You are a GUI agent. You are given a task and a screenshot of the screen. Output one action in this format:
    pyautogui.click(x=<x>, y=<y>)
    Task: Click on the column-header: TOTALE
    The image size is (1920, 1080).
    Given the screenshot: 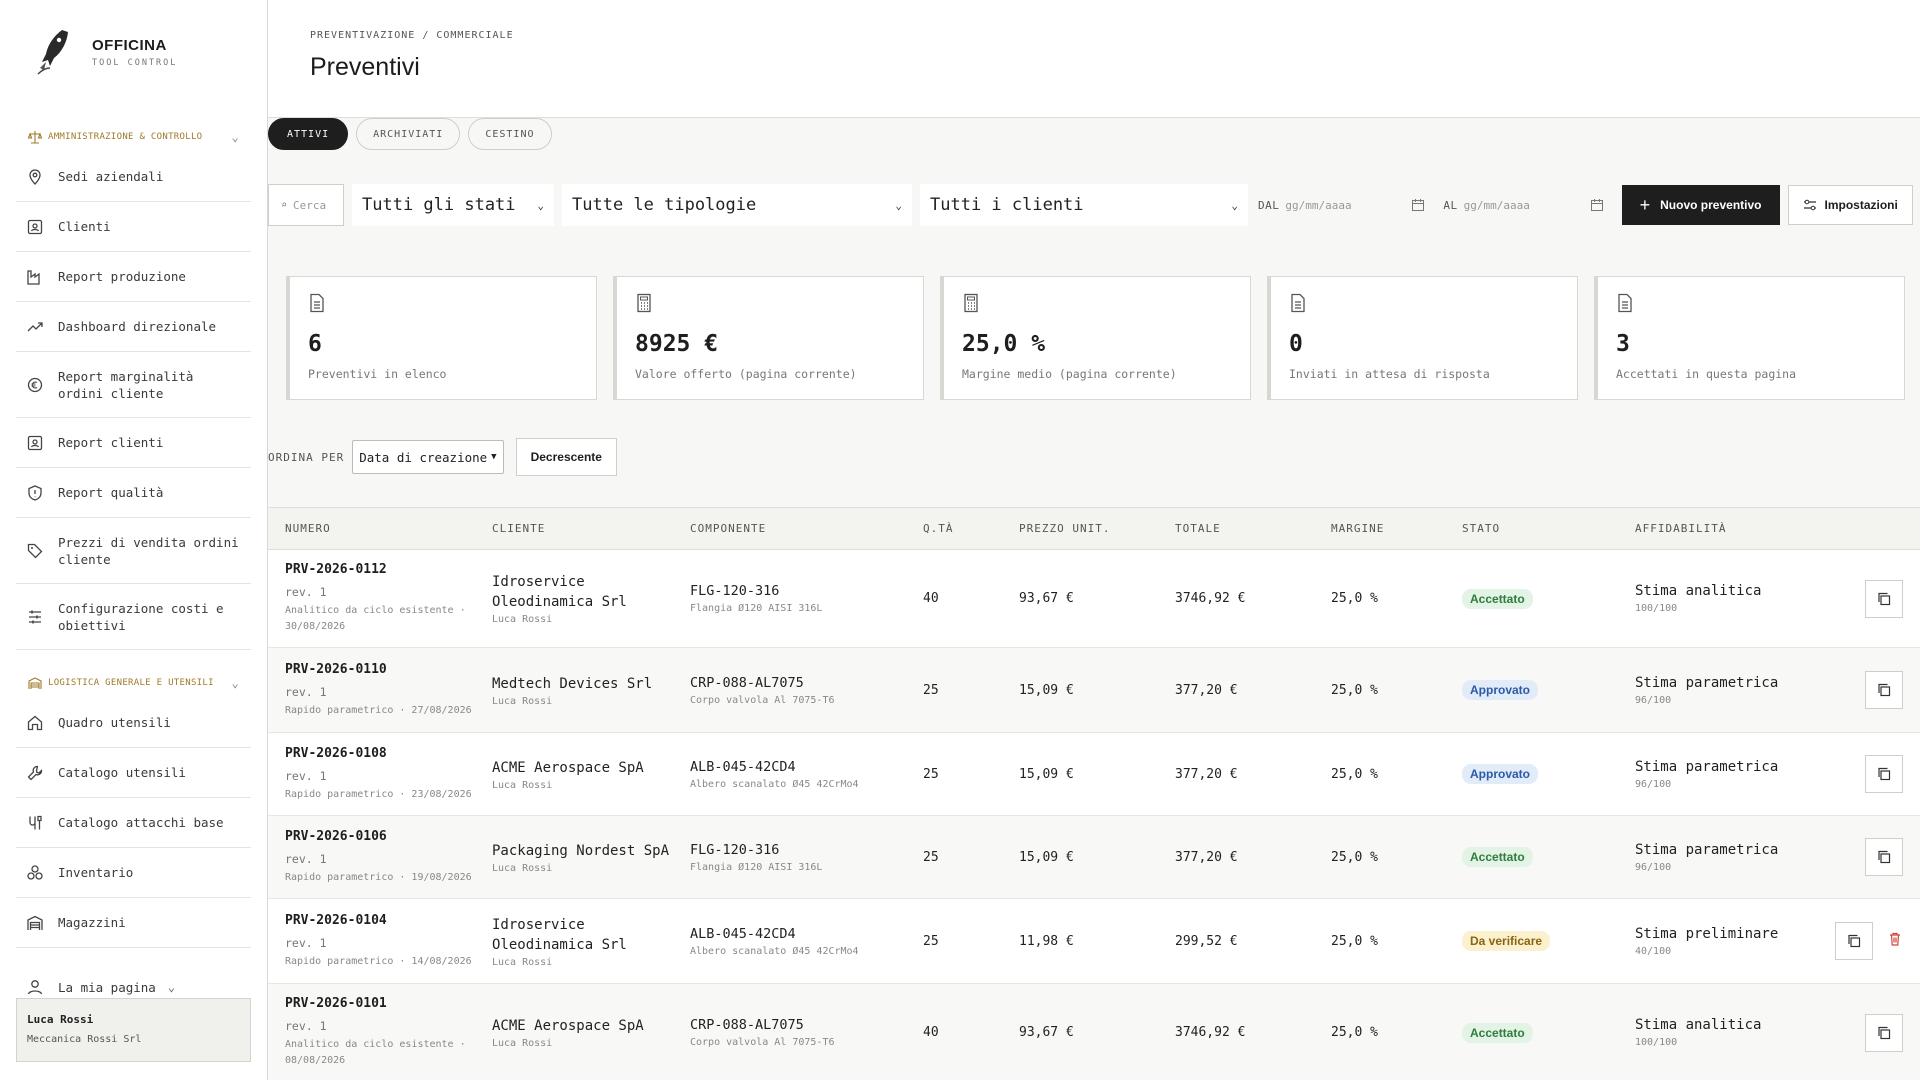 What is the action you would take?
    pyautogui.click(x=1253, y=528)
    